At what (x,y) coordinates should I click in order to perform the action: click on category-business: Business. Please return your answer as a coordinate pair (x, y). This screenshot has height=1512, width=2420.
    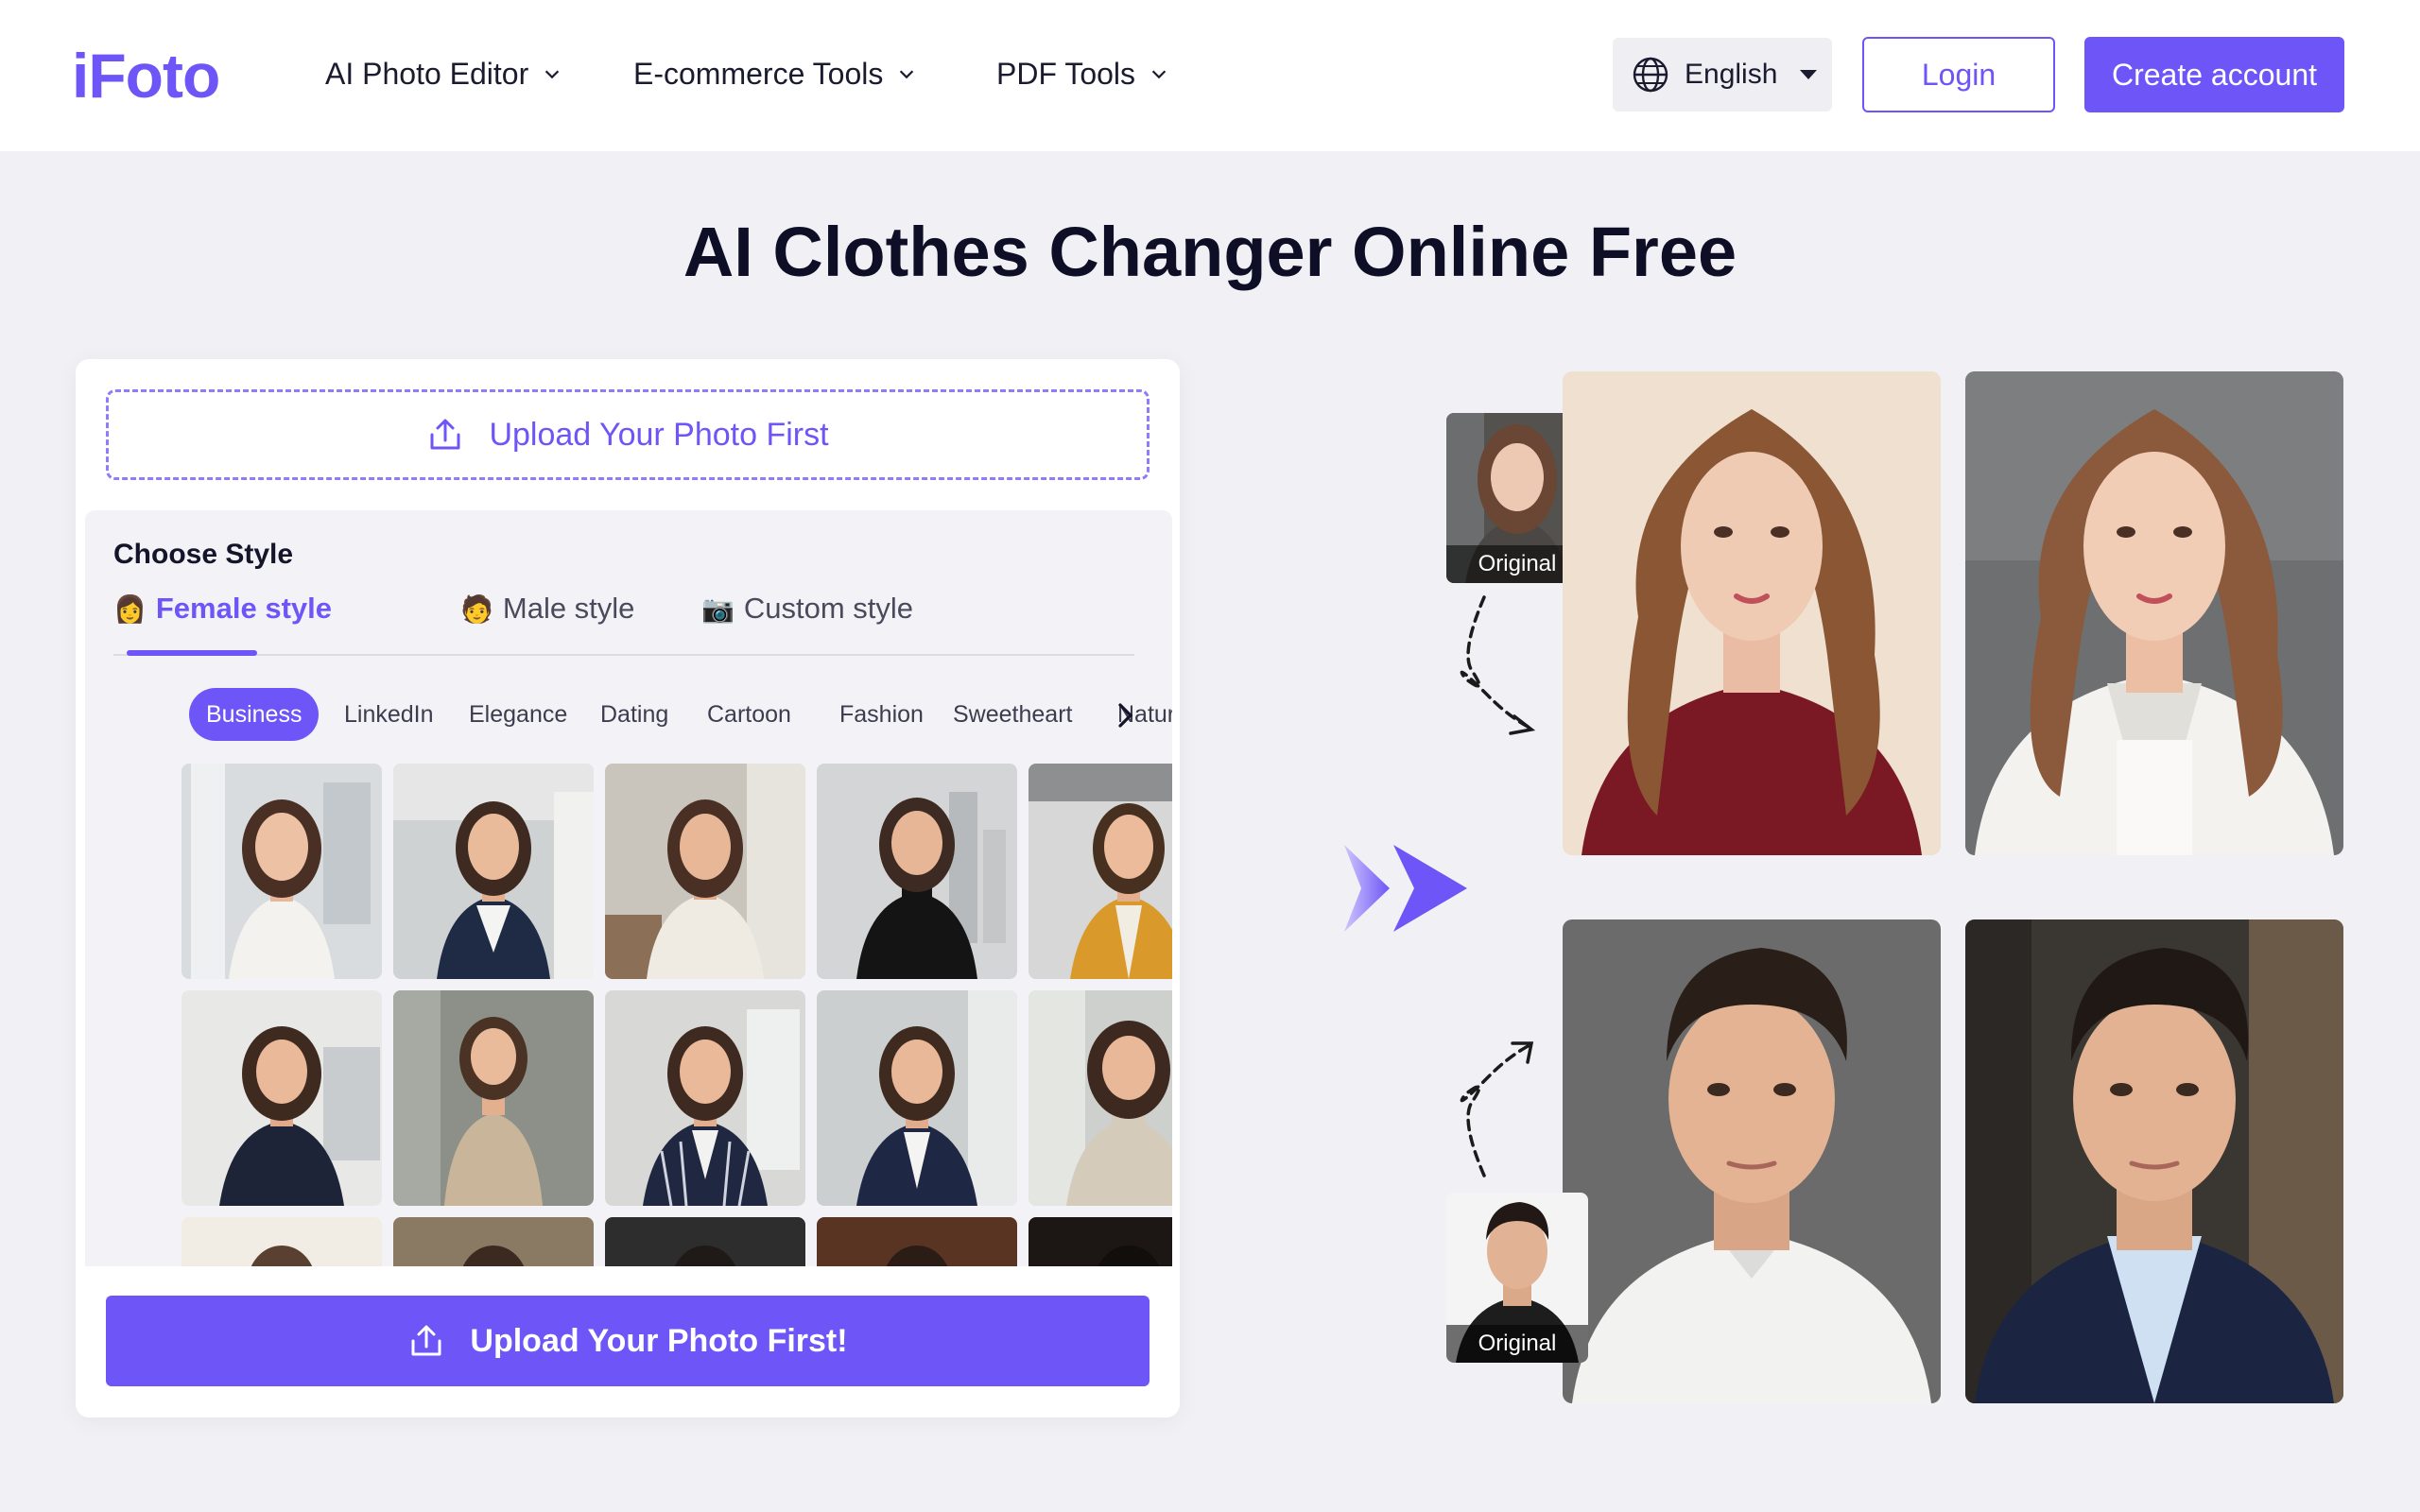
    Looking at the image, I should click on (254, 714).